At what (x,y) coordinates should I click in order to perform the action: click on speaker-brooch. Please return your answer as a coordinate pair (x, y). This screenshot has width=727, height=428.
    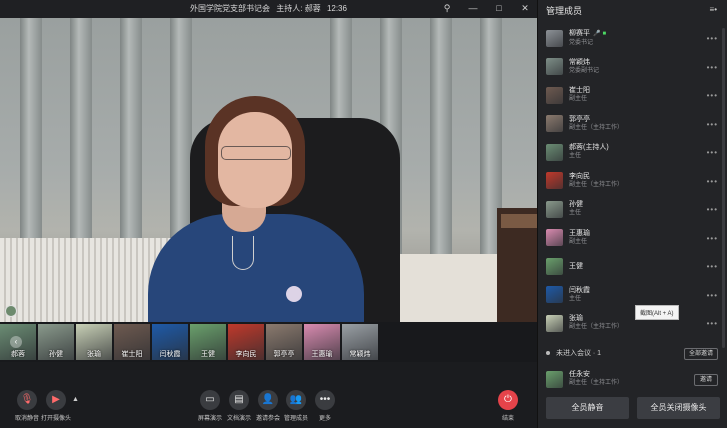
    Looking at the image, I should click on (294, 294).